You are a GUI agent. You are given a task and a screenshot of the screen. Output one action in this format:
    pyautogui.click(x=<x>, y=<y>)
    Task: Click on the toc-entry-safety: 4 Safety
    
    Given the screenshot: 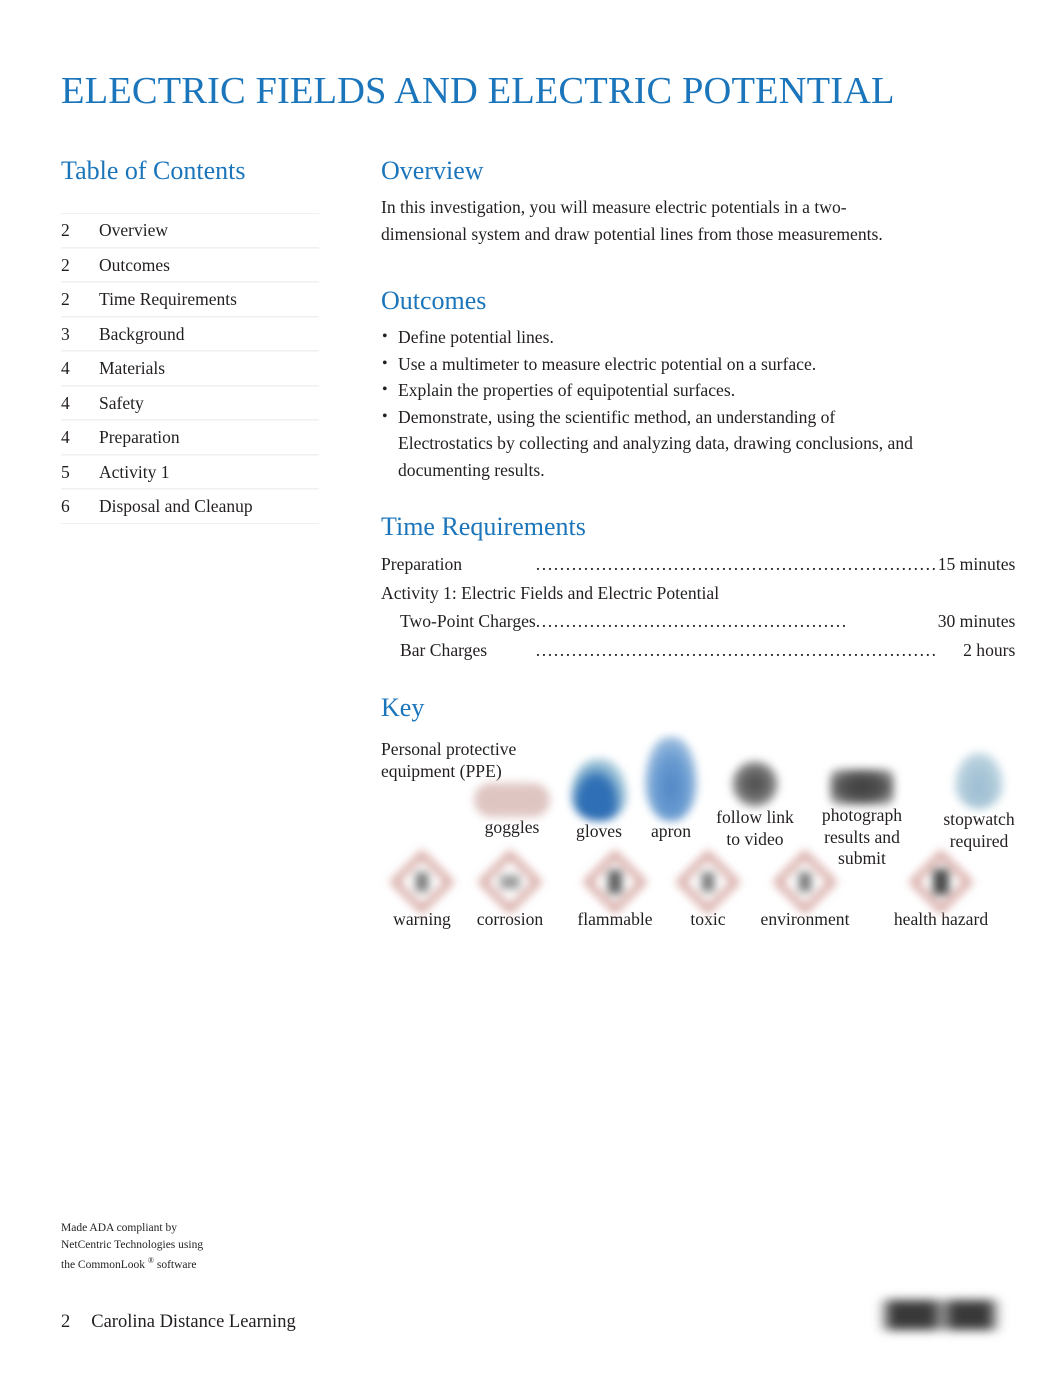 What is the action you would take?
    pyautogui.click(x=190, y=402)
    